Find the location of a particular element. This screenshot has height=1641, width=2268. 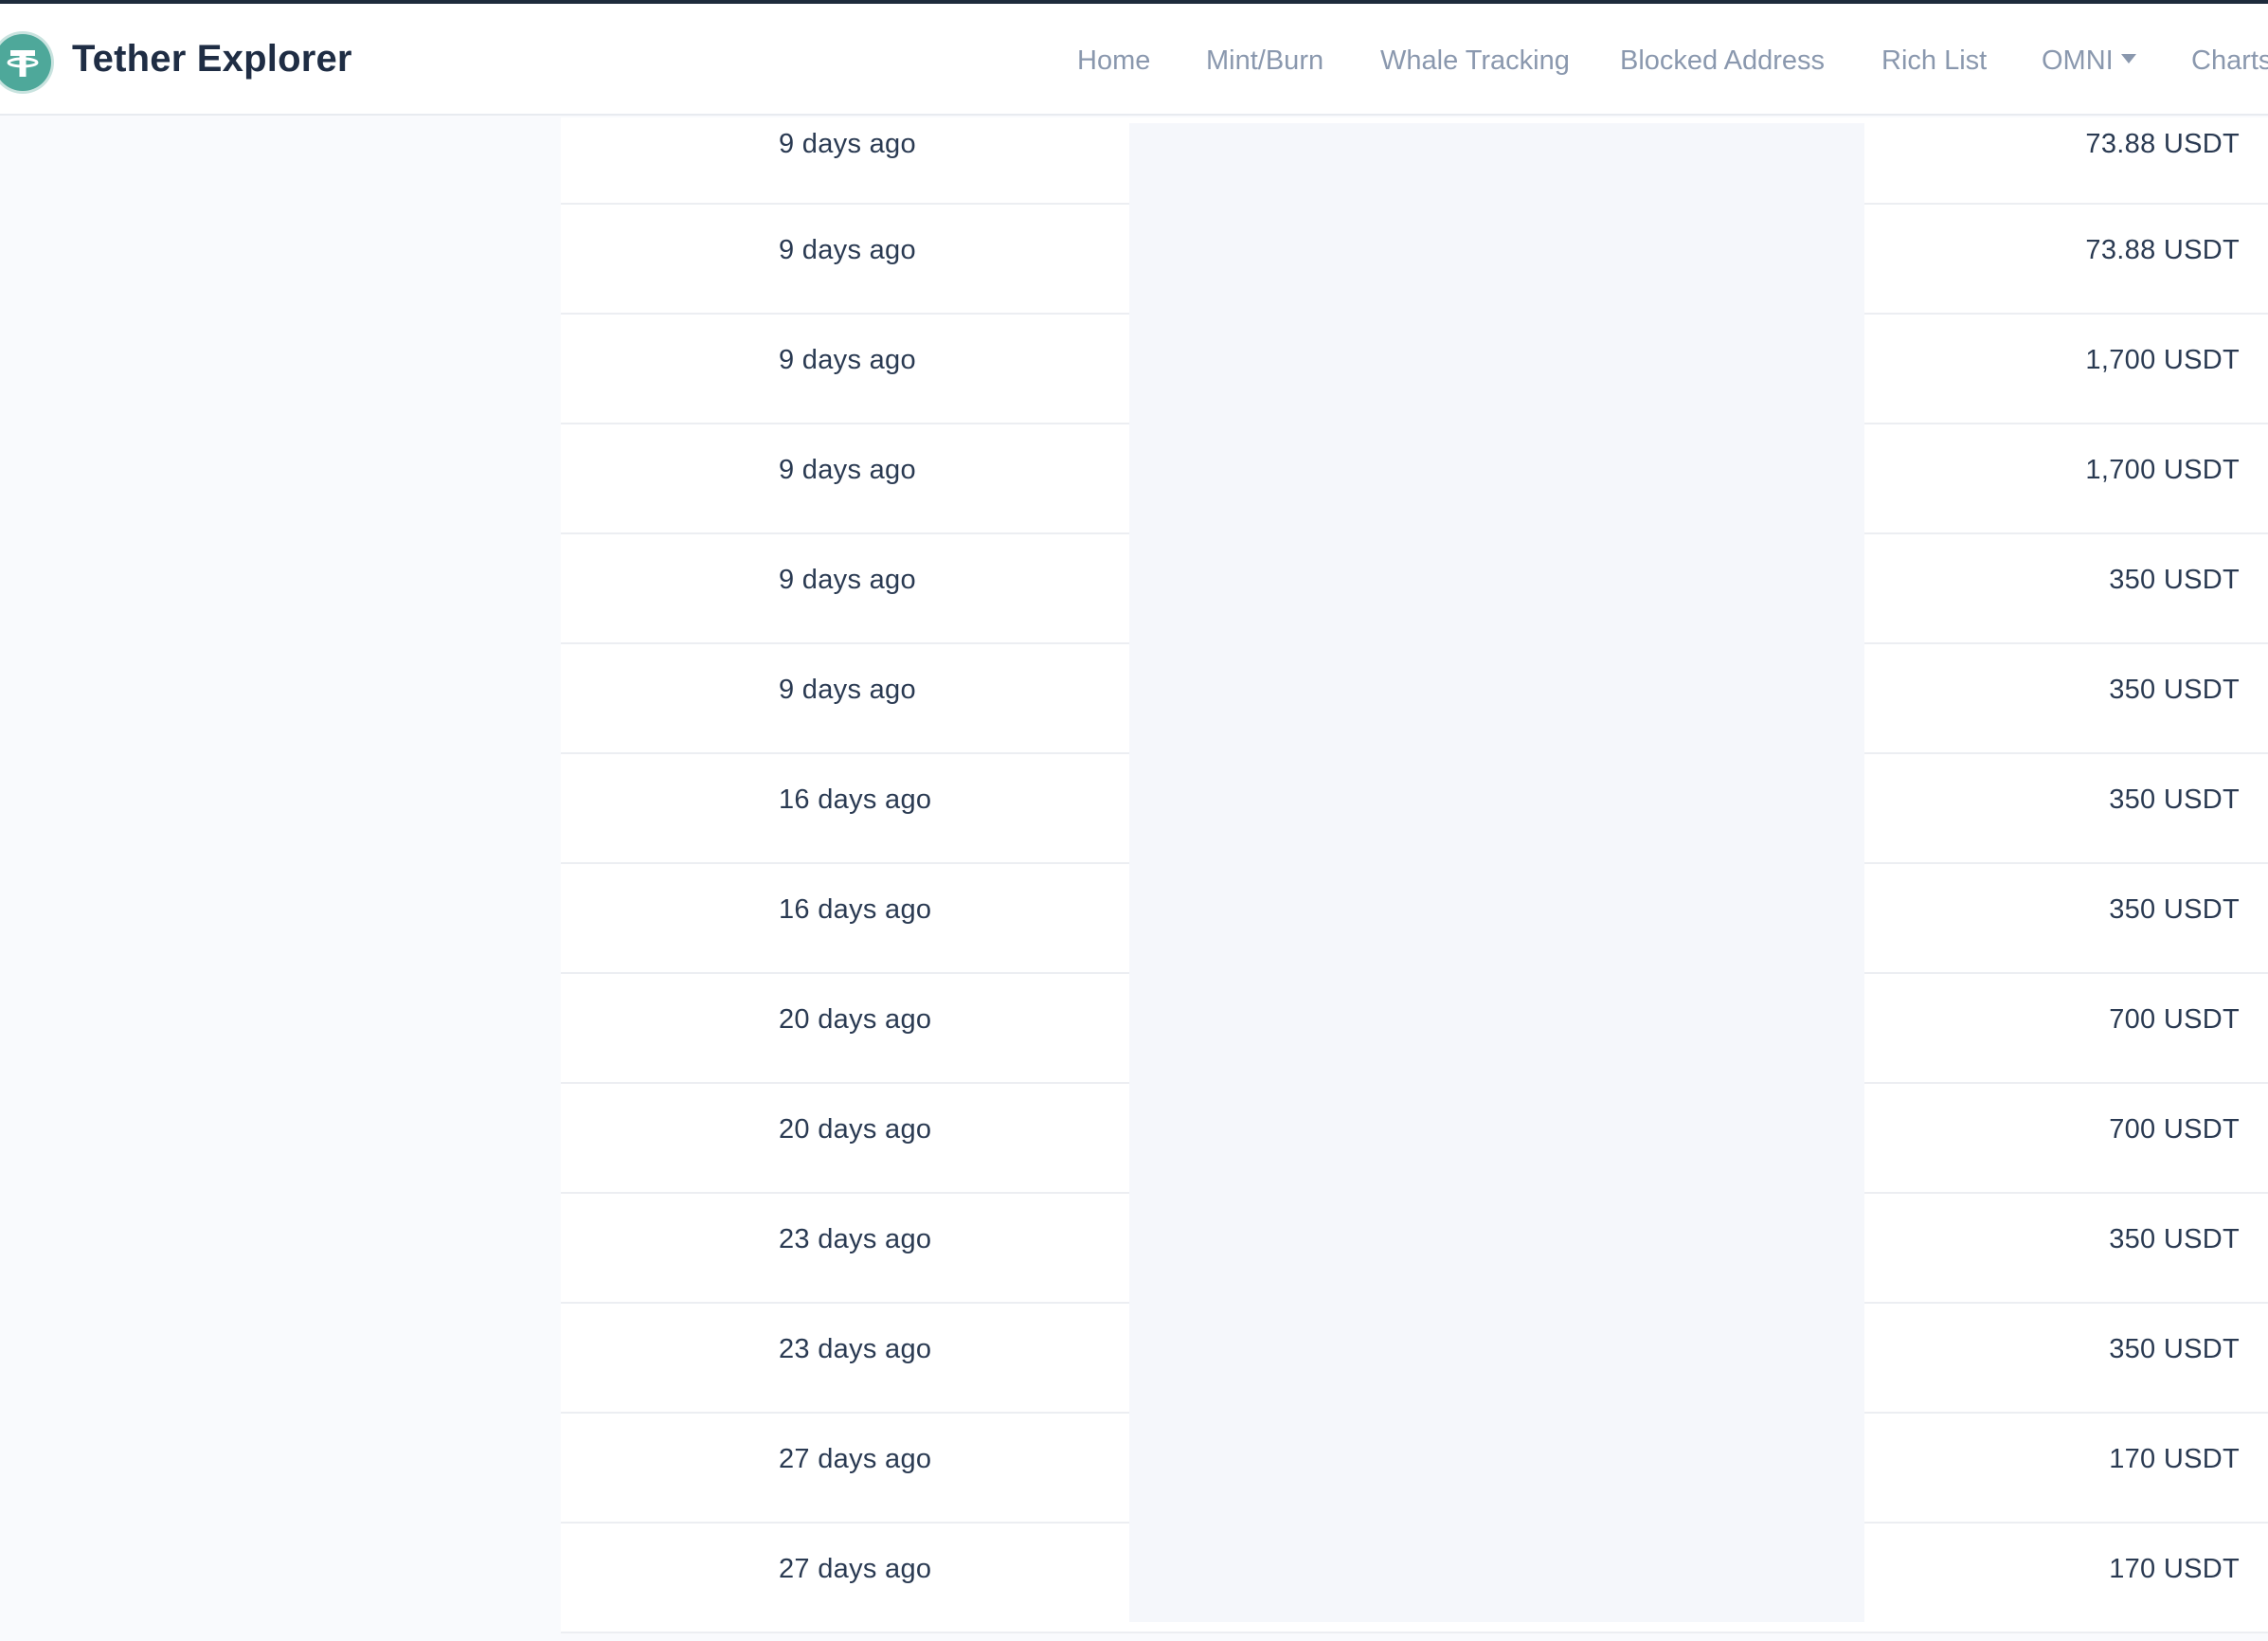

nav-omni-dropdown: OMNI is located at coordinates (2089, 61).